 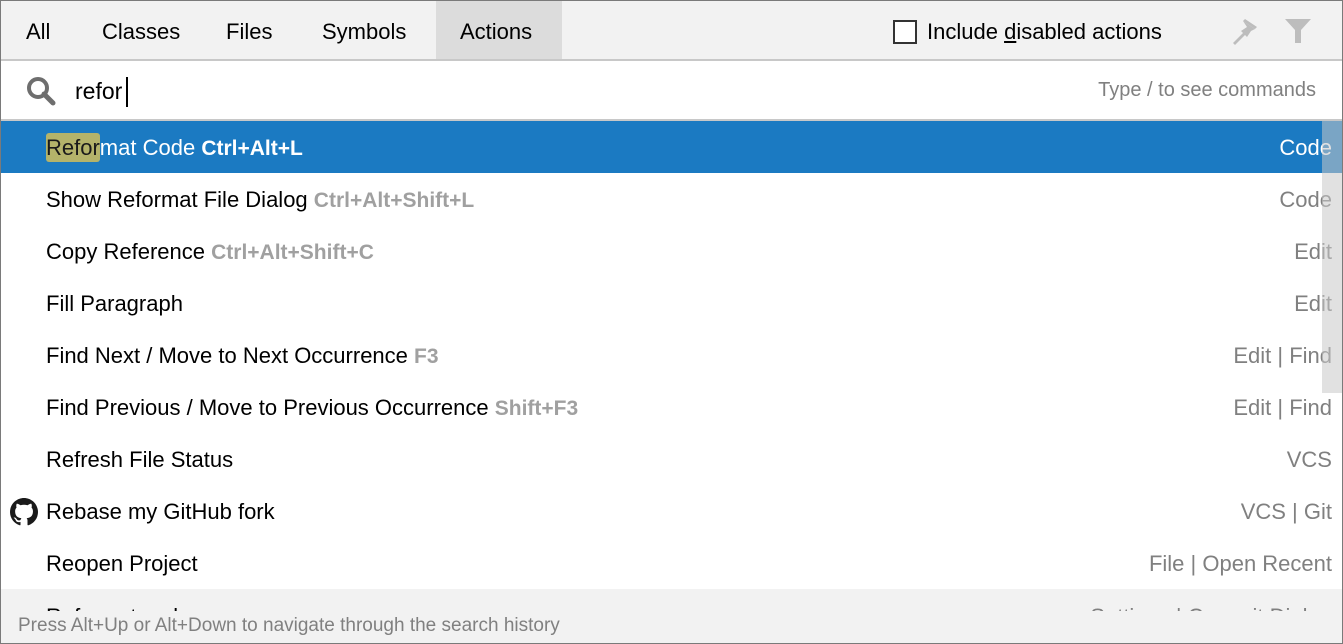 What do you see at coordinates (394, 200) in the screenshot?
I see `result-shortcut: Ctrl+Alt+Shift+L` at bounding box center [394, 200].